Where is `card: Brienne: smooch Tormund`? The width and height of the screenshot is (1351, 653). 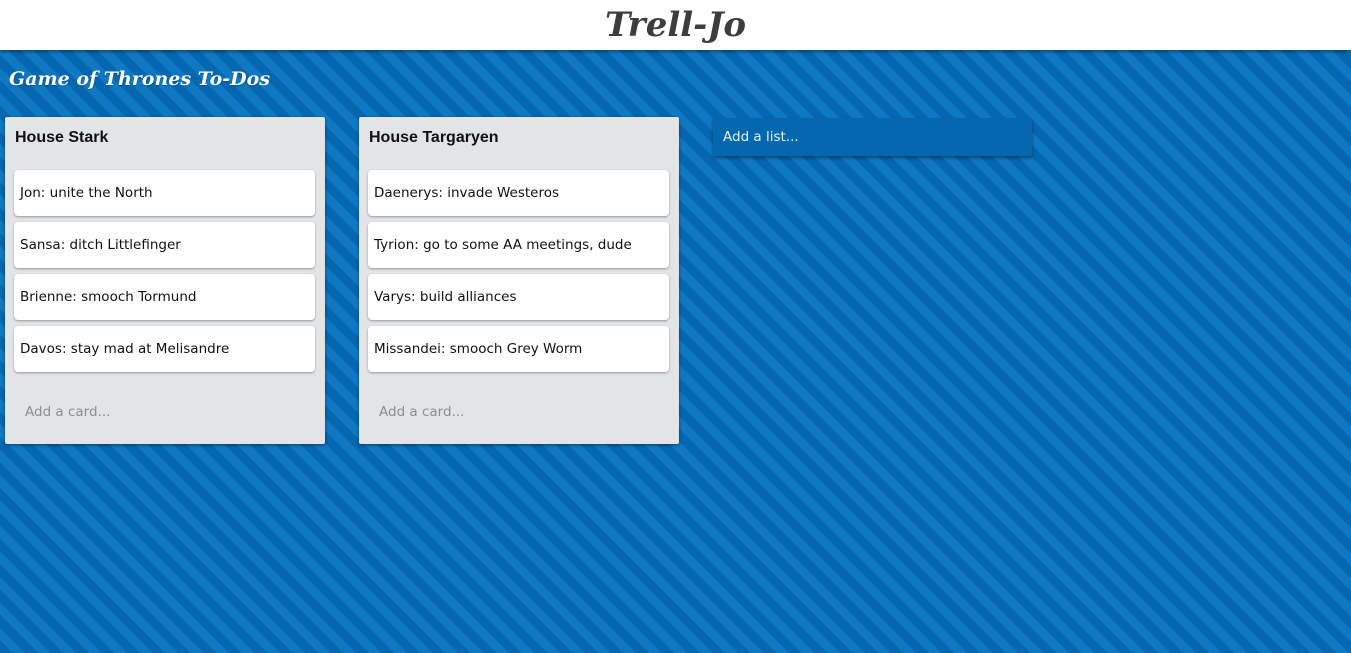
card: Brienne: smooch Tormund is located at coordinates (164, 297).